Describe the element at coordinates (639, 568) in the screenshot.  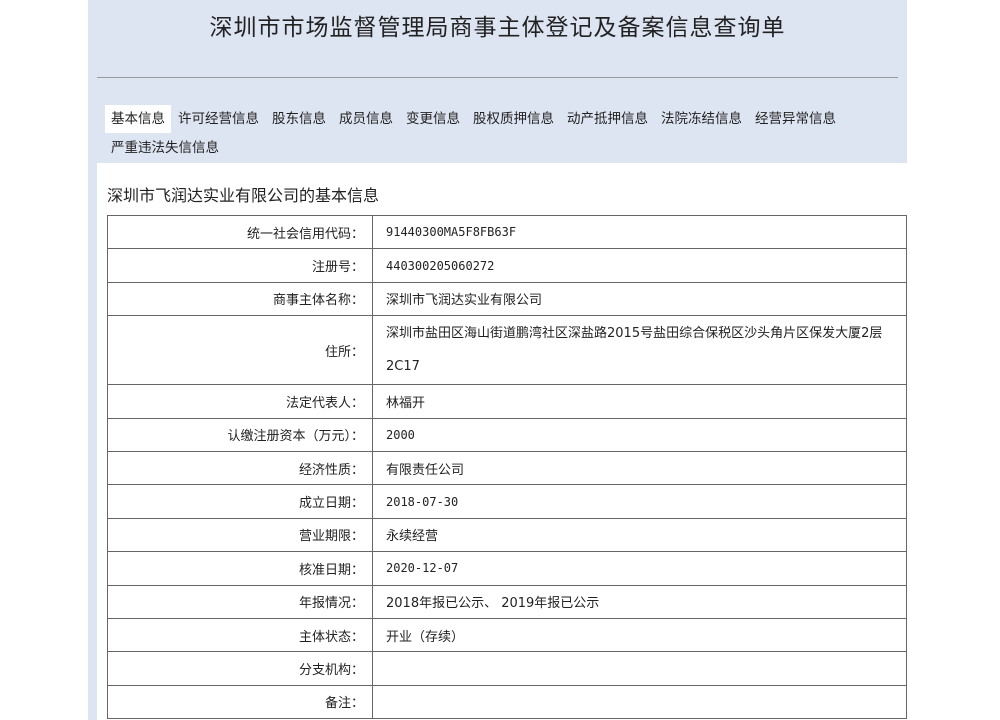
I see `approved-value: 2020-12-07` at that location.